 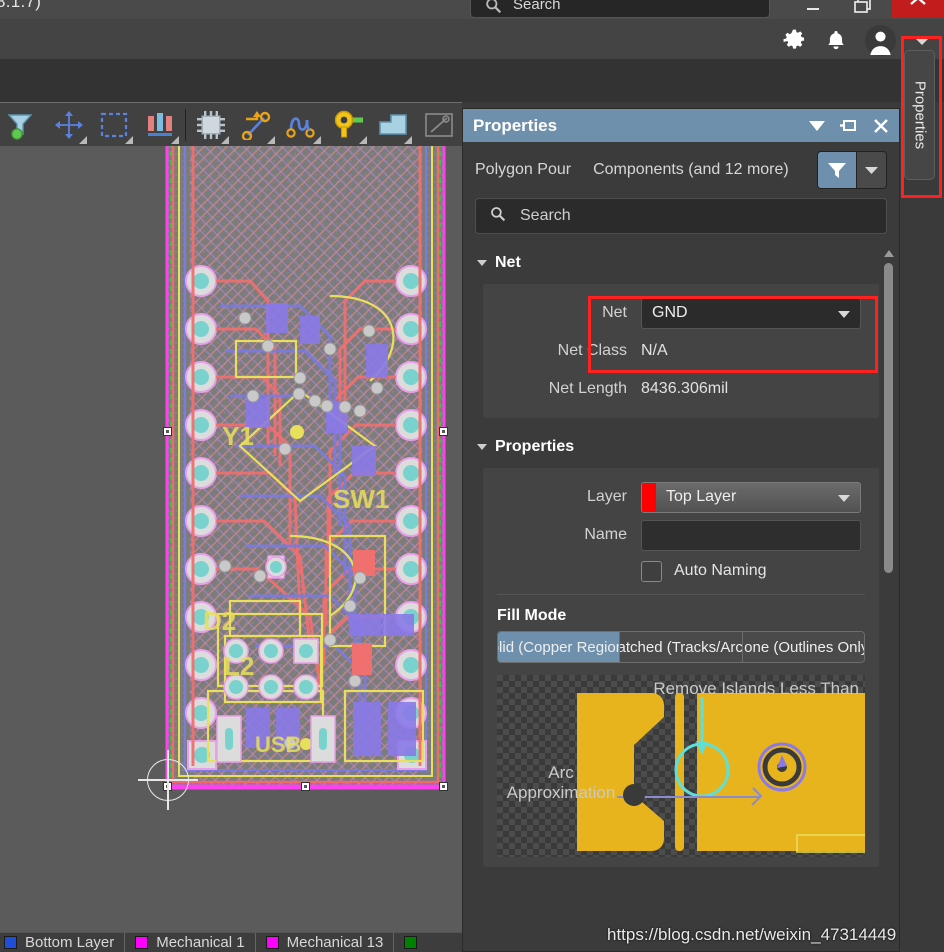 What do you see at coordinates (185, 124) in the screenshot?
I see `toolbar-divider` at bounding box center [185, 124].